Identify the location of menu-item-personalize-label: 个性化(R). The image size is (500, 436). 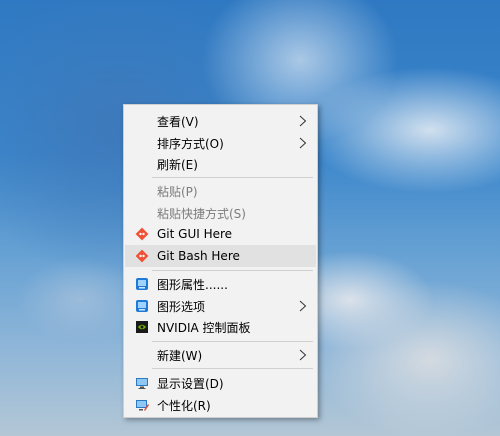
(184, 405).